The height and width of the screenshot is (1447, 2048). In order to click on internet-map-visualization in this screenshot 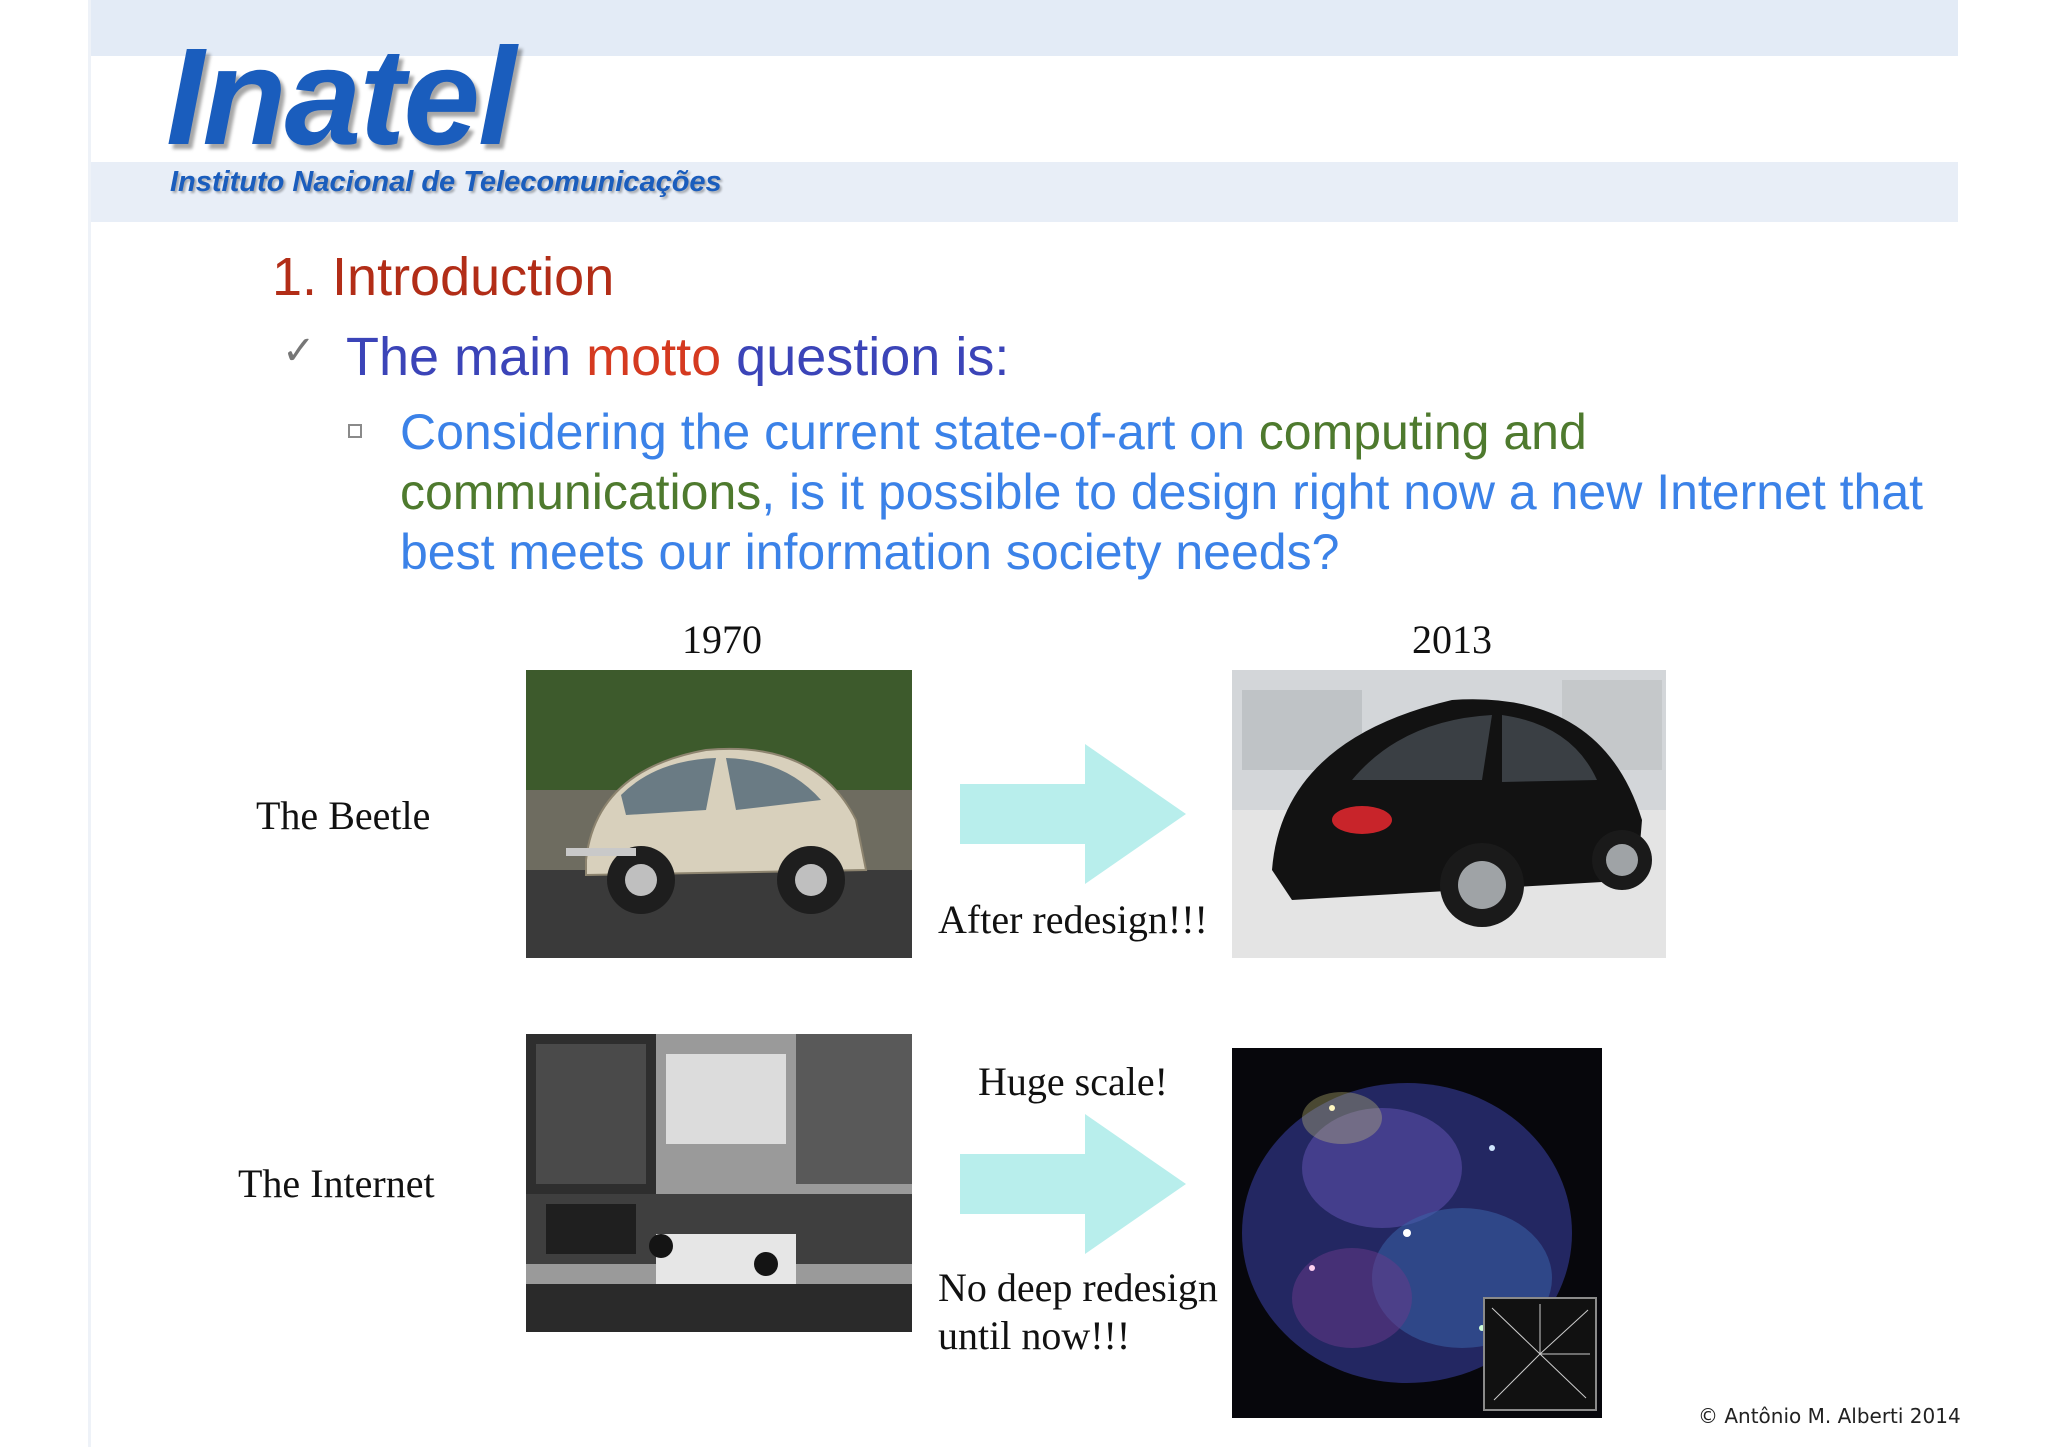, I will do `click(1417, 1233)`.